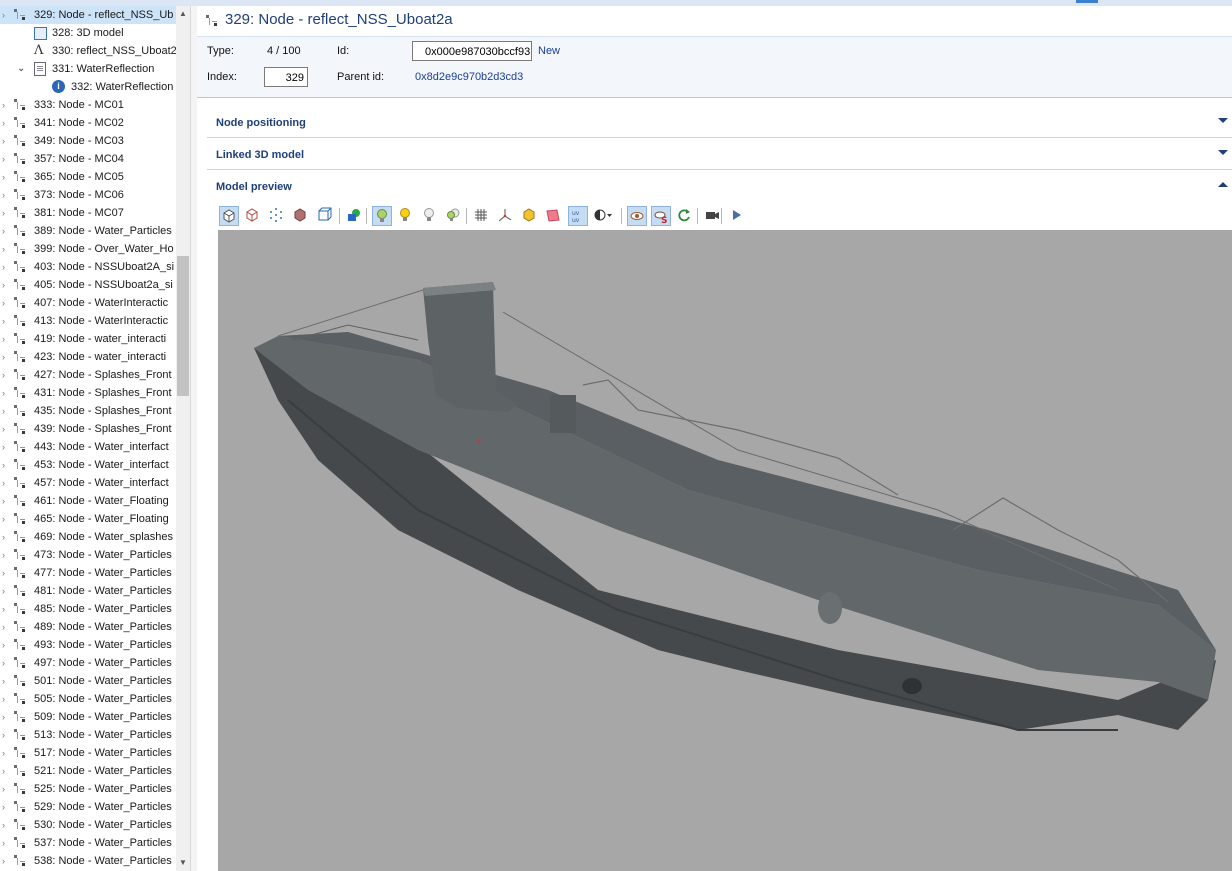 The height and width of the screenshot is (871, 1232). Describe the element at coordinates (88, 609) in the screenshot. I see `tree-item: › 485: Node - Water_Particles` at that location.